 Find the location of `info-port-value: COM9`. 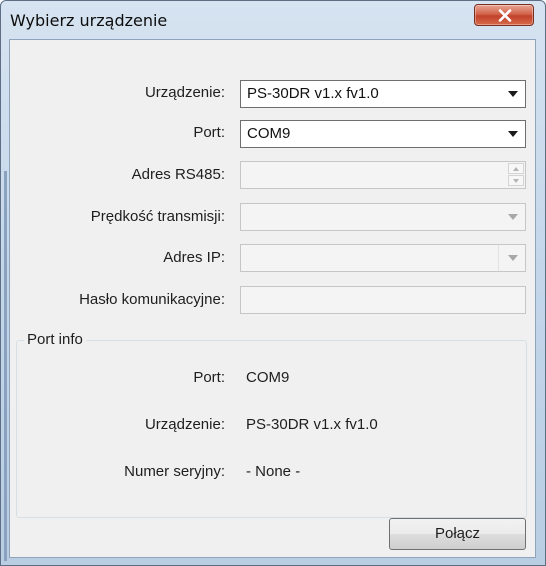

info-port-value: COM9 is located at coordinates (268, 377).